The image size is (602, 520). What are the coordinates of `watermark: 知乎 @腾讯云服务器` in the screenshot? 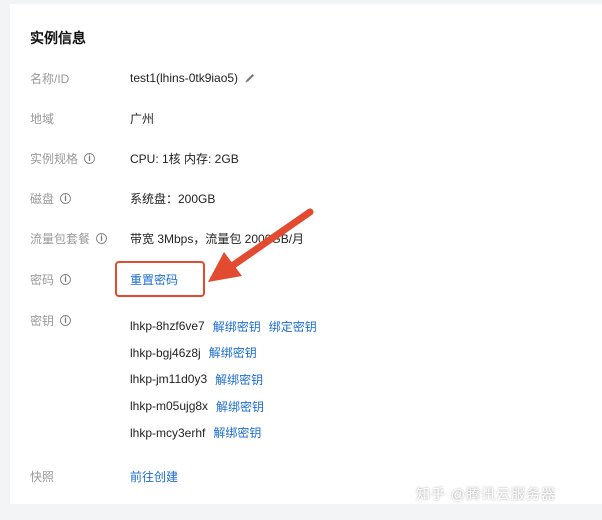 It's located at (486, 494).